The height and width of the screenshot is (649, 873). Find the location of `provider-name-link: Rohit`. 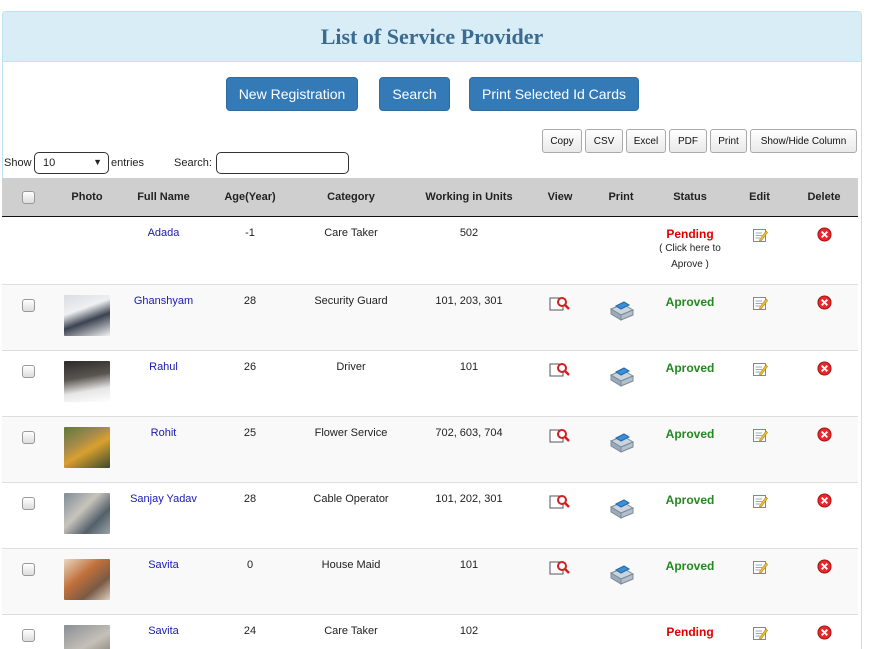

provider-name-link: Rohit is located at coordinates (164, 433).